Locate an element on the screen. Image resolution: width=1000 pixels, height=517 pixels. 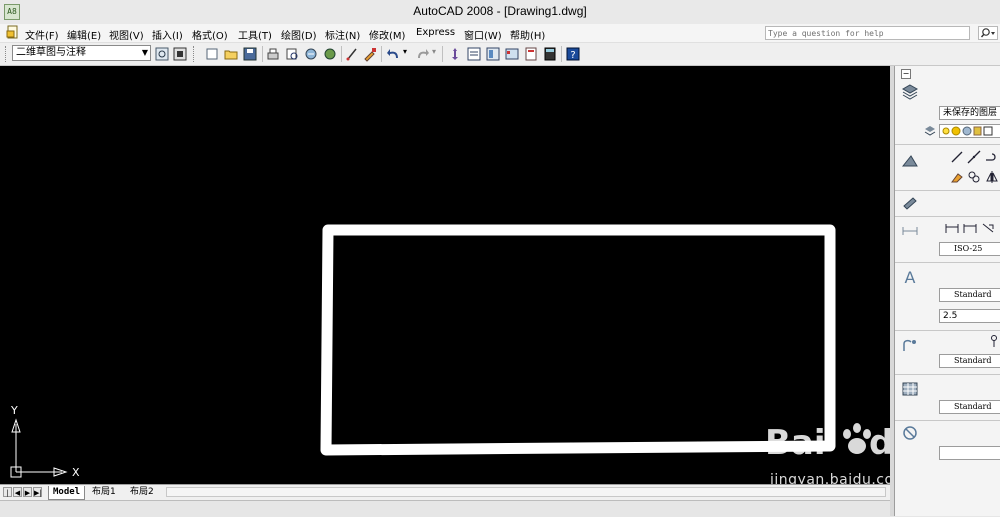
tab-first-icon: |◀ is located at coordinates (7, 497).